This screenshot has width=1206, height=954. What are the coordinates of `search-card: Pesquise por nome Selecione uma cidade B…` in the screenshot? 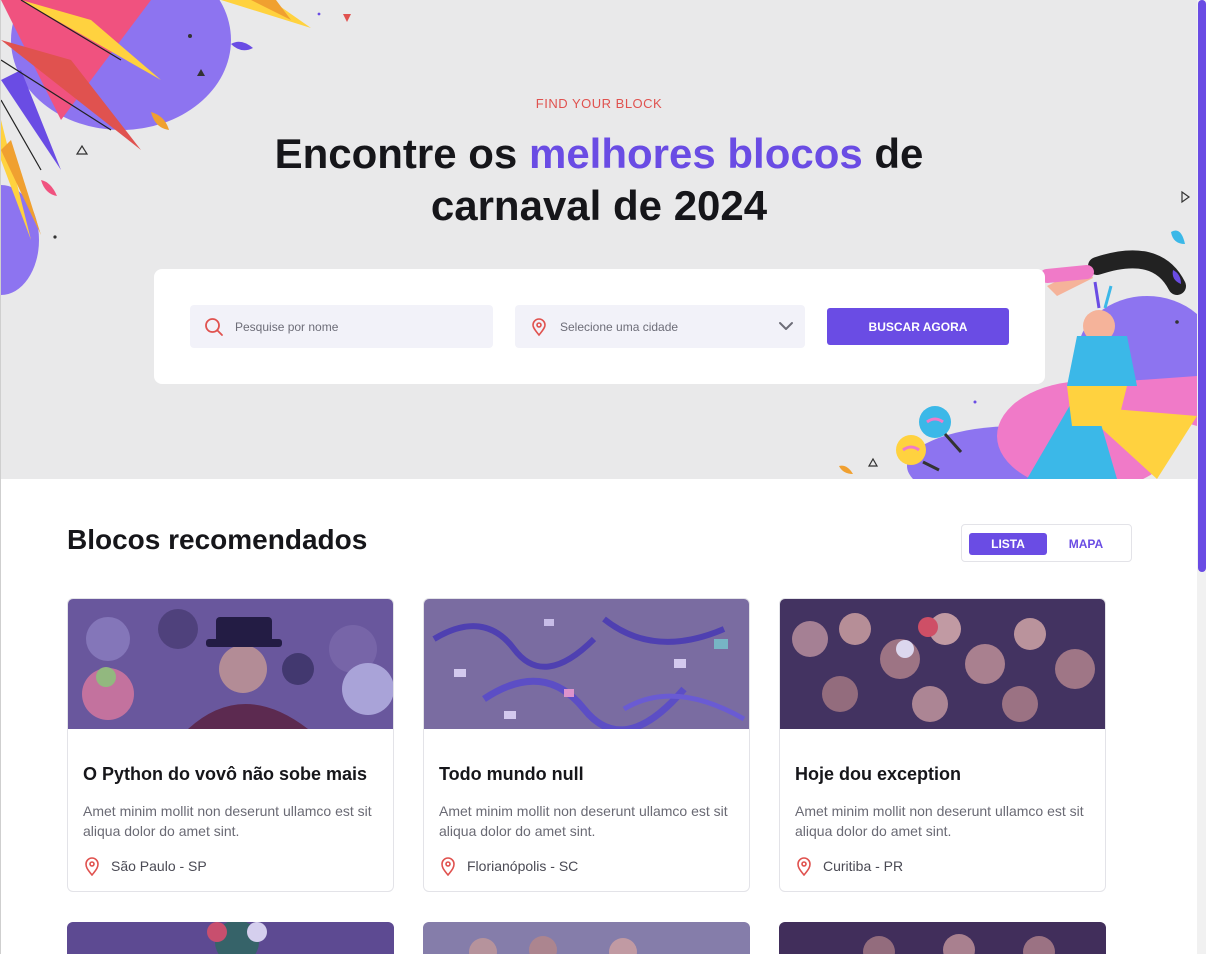 It's located at (599, 326).